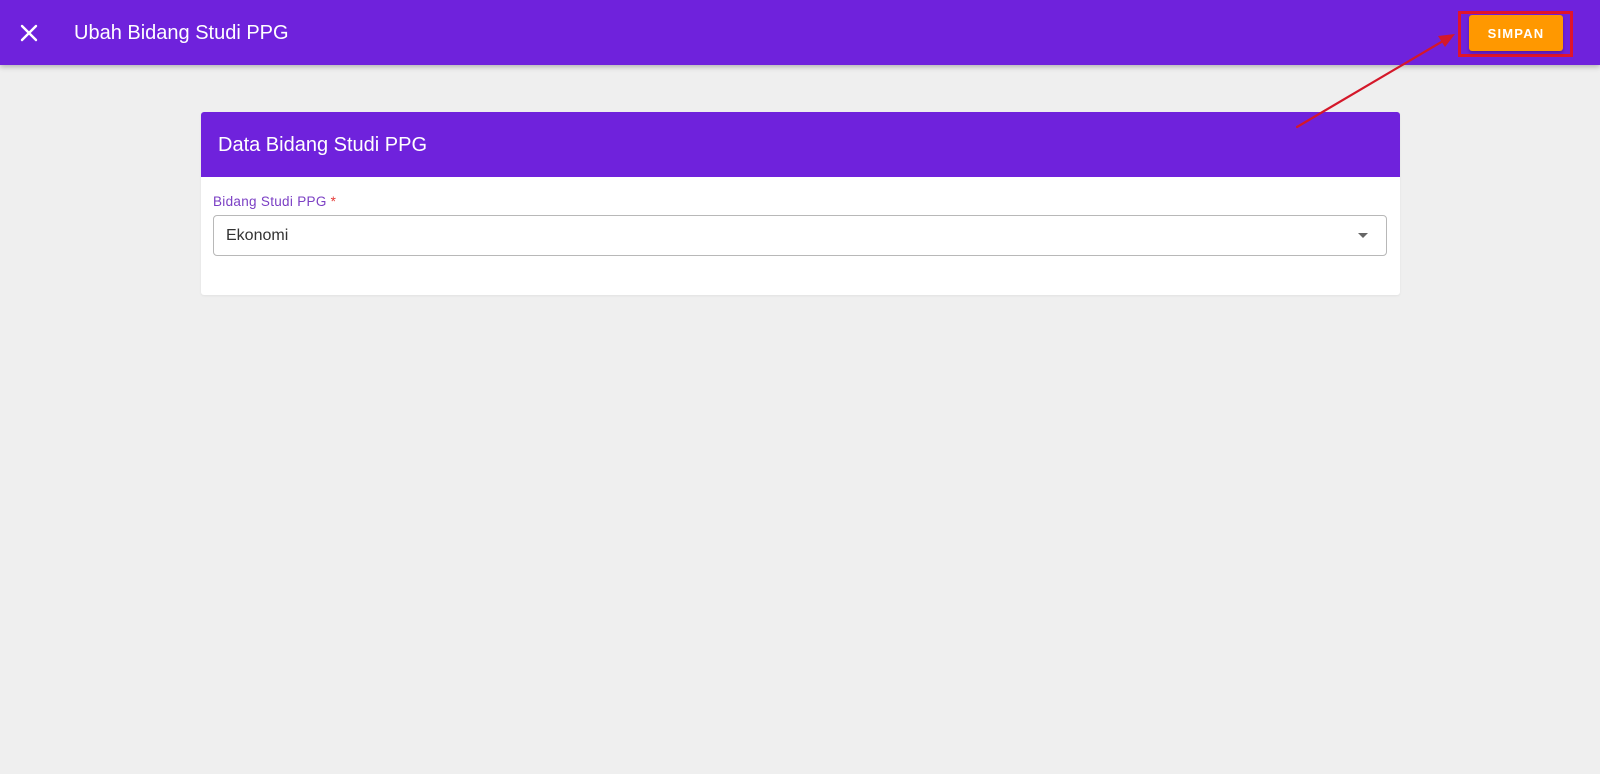 Image resolution: width=1600 pixels, height=774 pixels. I want to click on close-button, so click(29, 33).